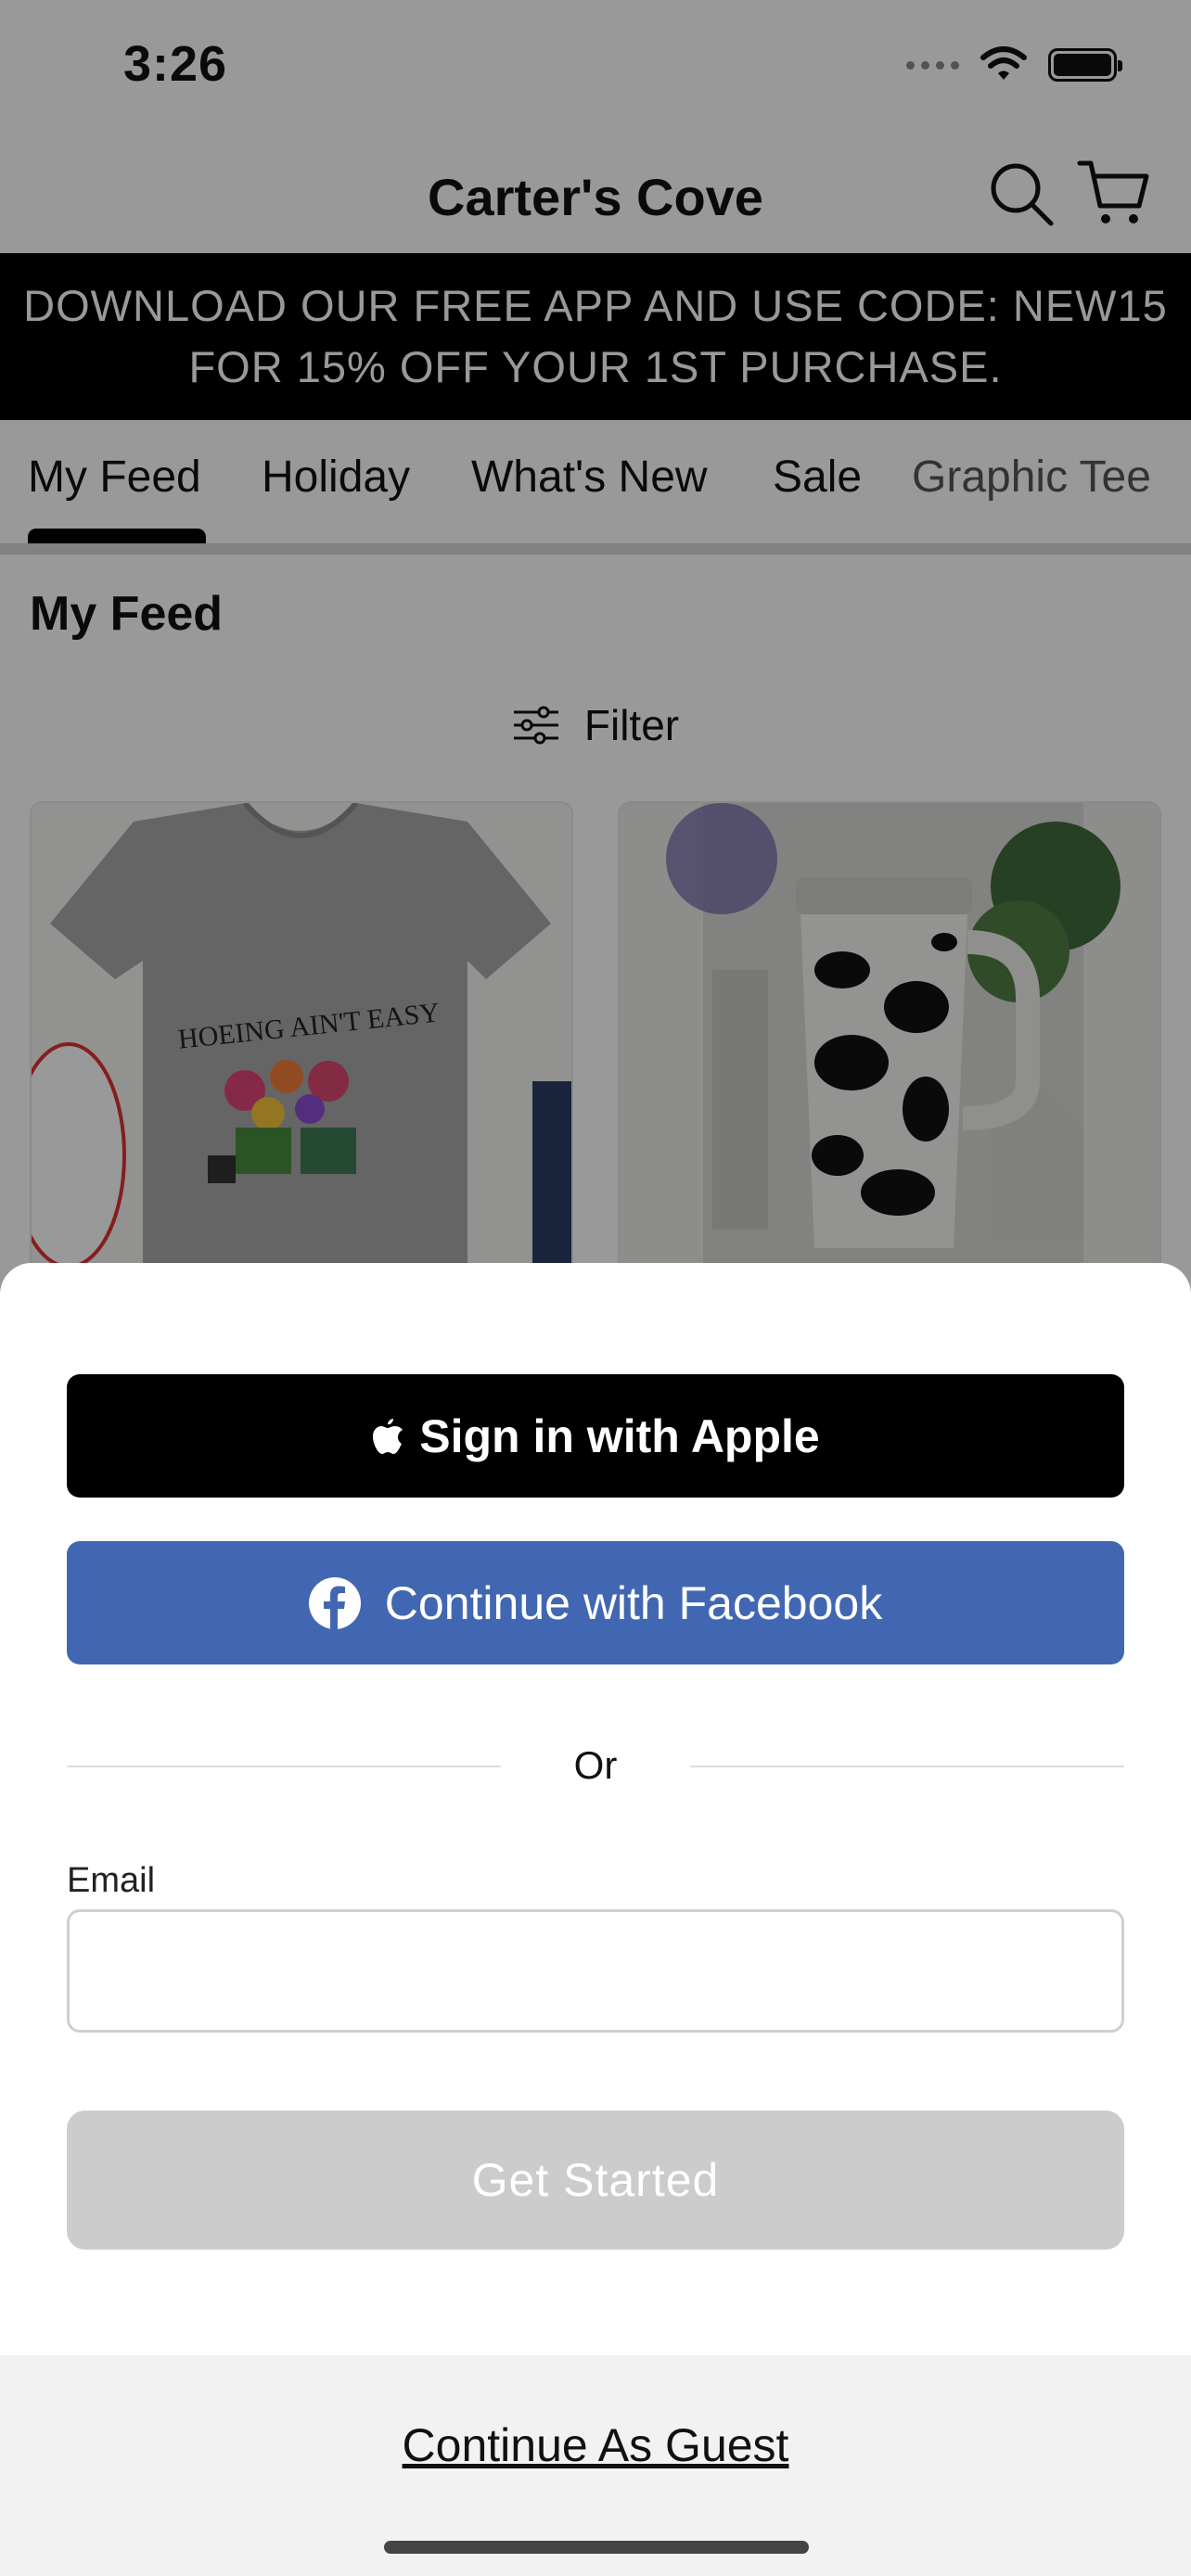 The height and width of the screenshot is (2576, 1191). What do you see at coordinates (597, 2547) in the screenshot?
I see `home-indicator` at bounding box center [597, 2547].